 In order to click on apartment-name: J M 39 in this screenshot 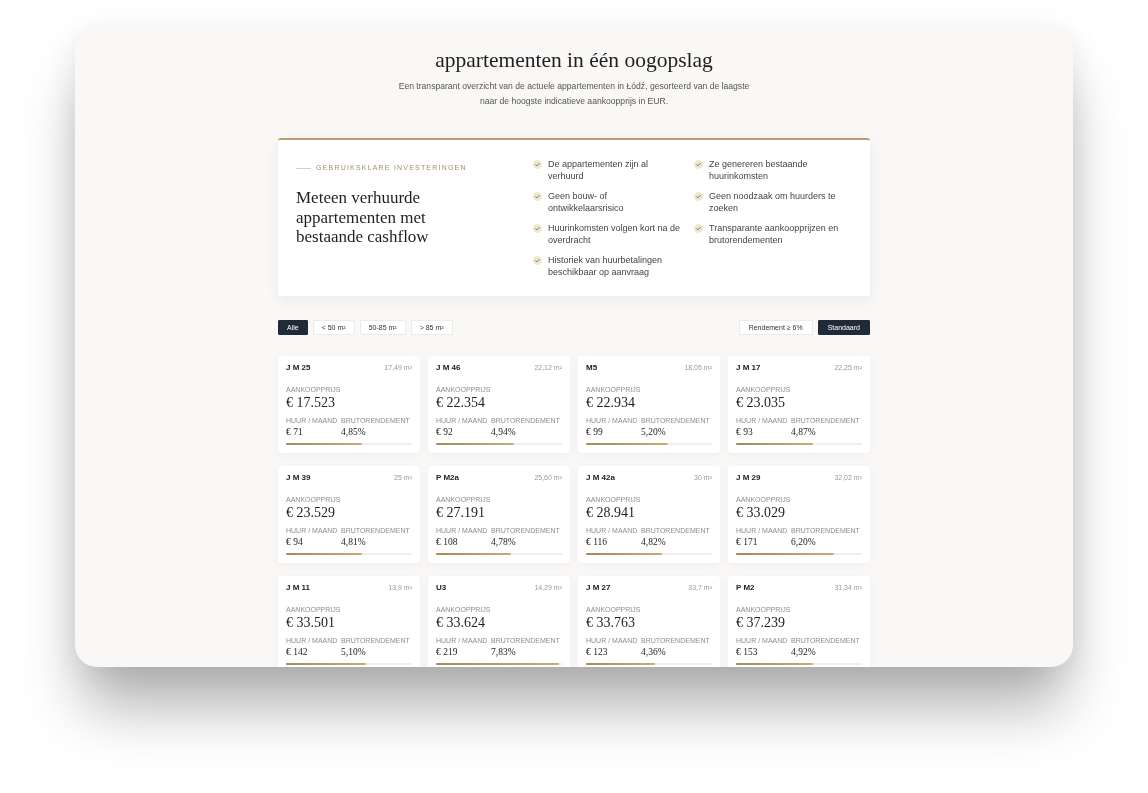, I will do `click(298, 478)`.